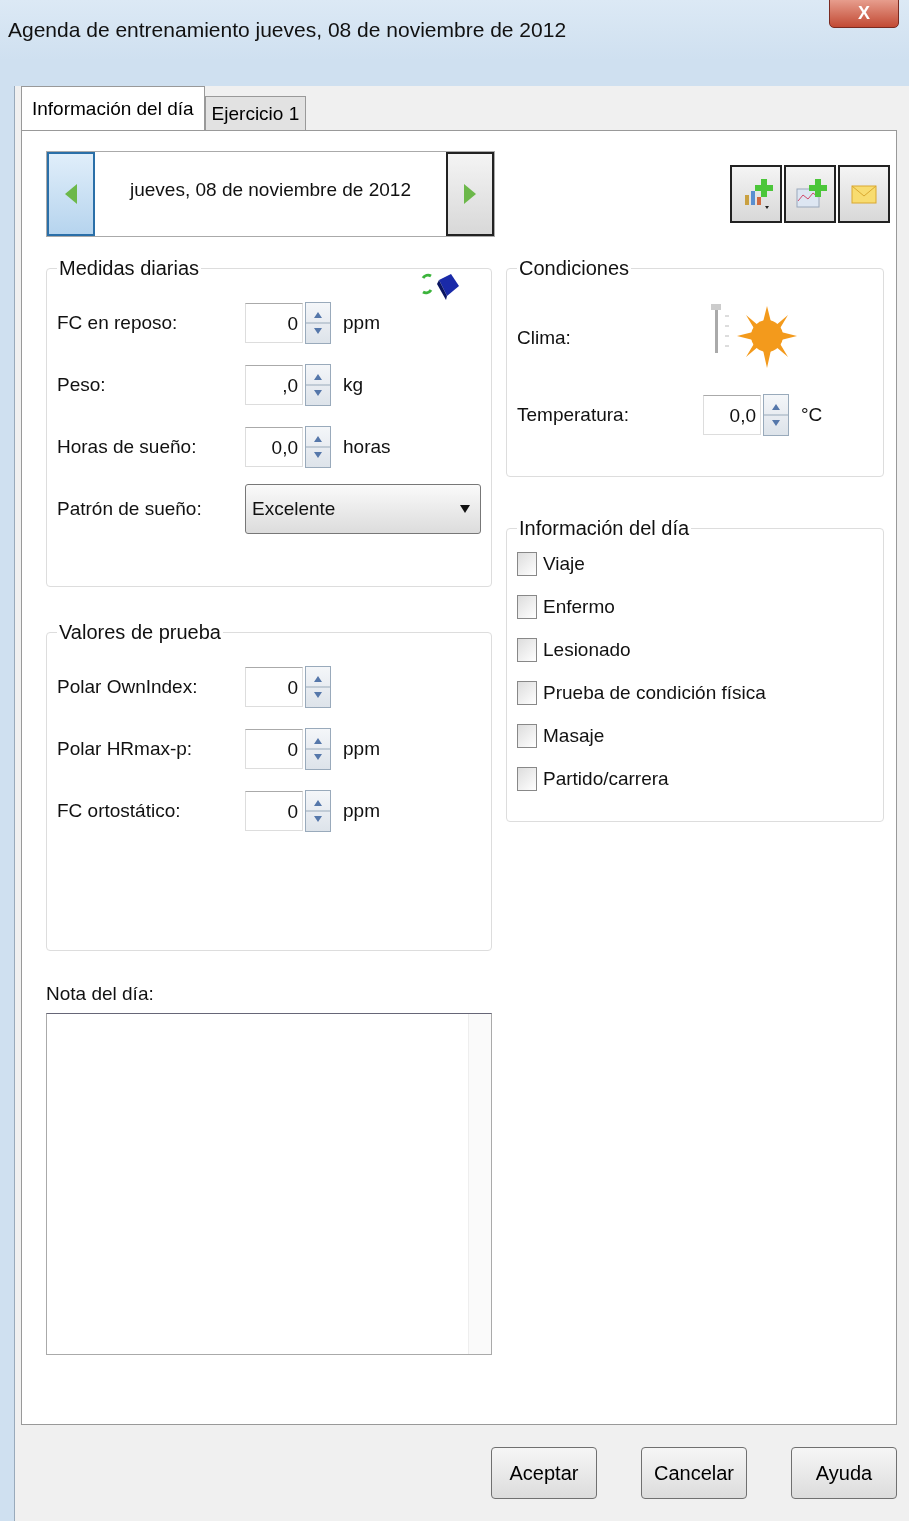 The width and height of the screenshot is (909, 1521). I want to click on group-title: Condiciones, so click(574, 268).